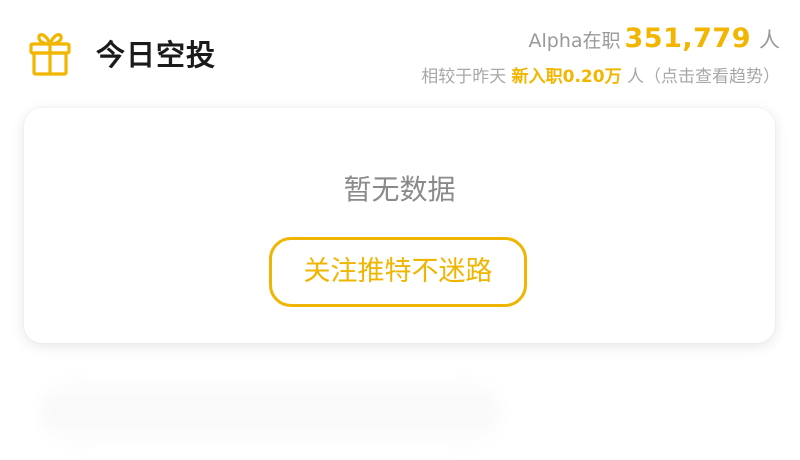 This screenshot has height=460, width=800. Describe the element at coordinates (574, 41) in the screenshot. I see `employee-count-prefix: Alpha在职` at that location.